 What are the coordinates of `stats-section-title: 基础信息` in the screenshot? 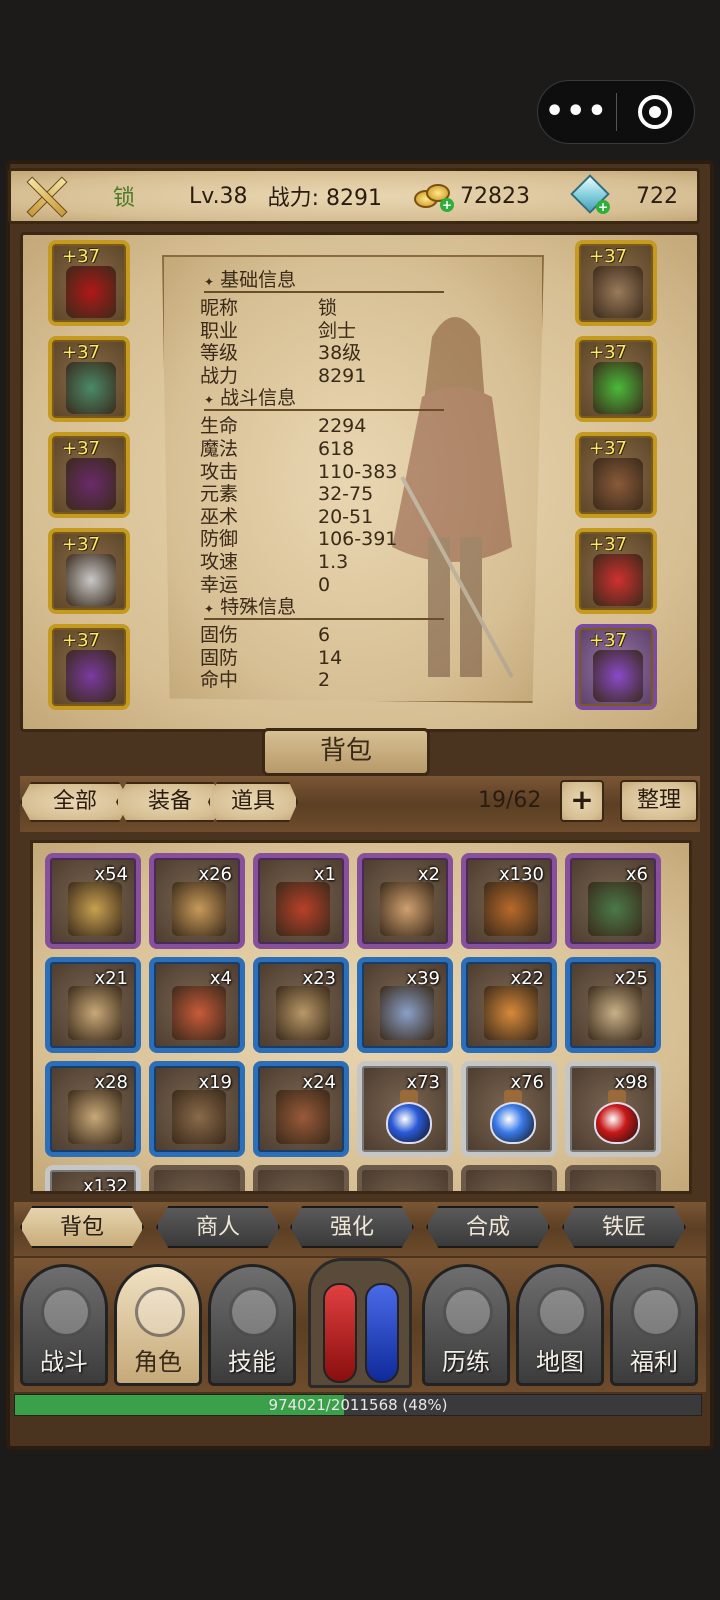 It's located at (250, 278).